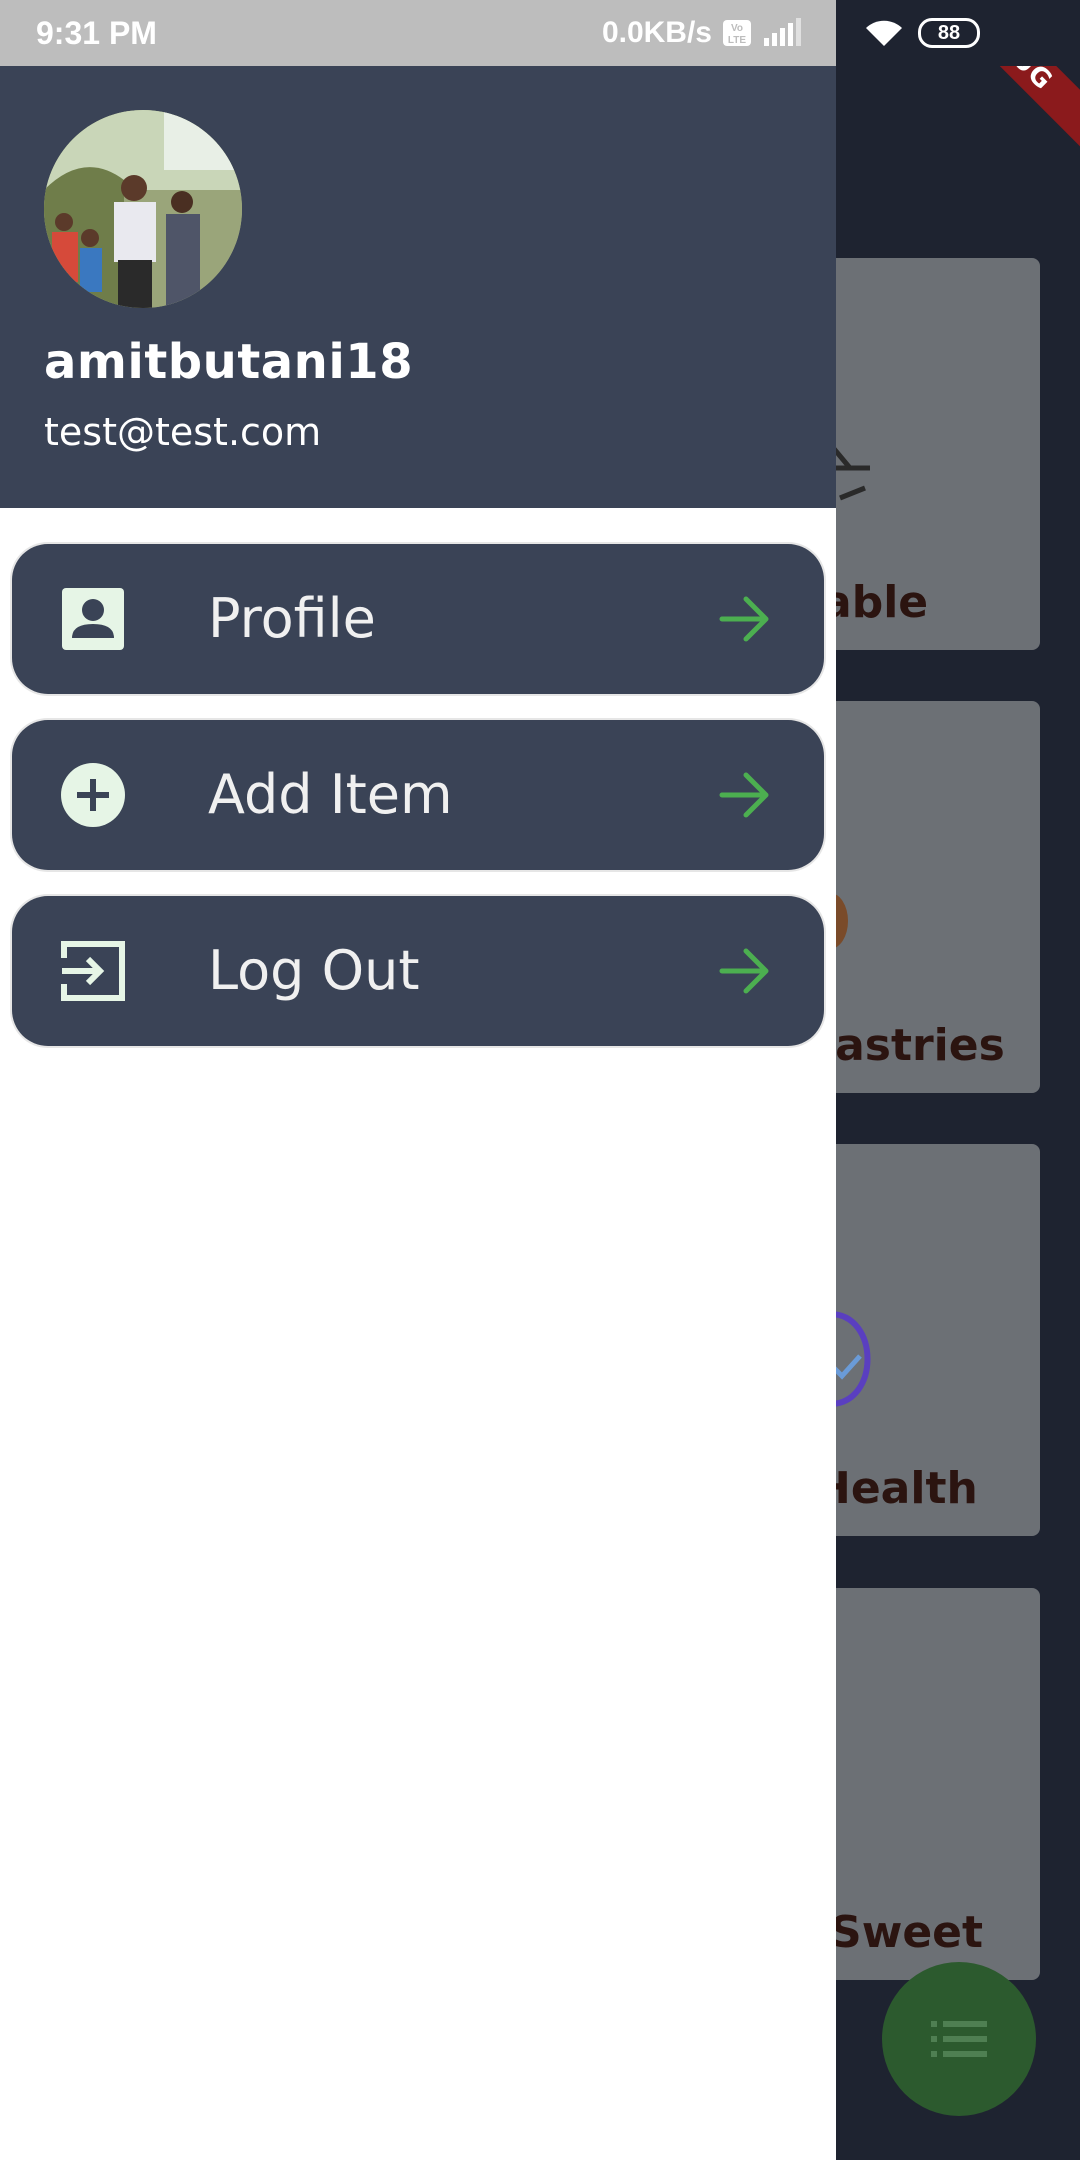 This screenshot has height=2160, width=1080. What do you see at coordinates (907, 1932) in the screenshot?
I see `category-label: Sweet` at bounding box center [907, 1932].